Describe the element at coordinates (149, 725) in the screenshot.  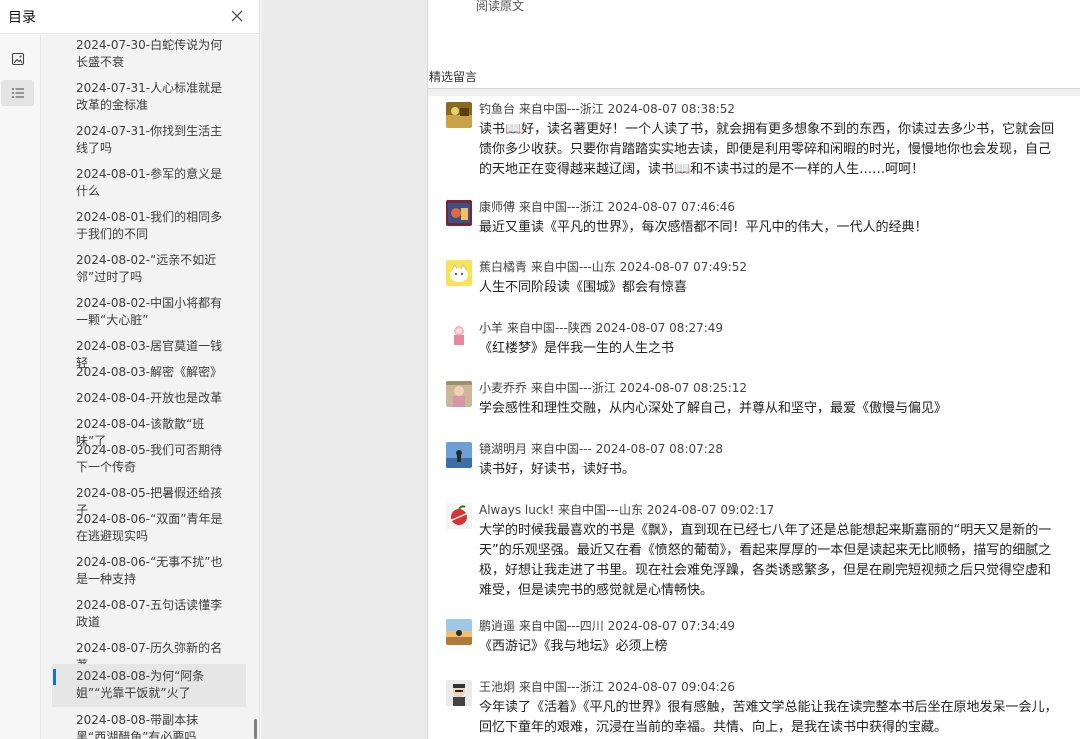
I see `toc-item: 2024-08-08-带副本抹黑“西湖醋鱼”有必要吗` at that location.